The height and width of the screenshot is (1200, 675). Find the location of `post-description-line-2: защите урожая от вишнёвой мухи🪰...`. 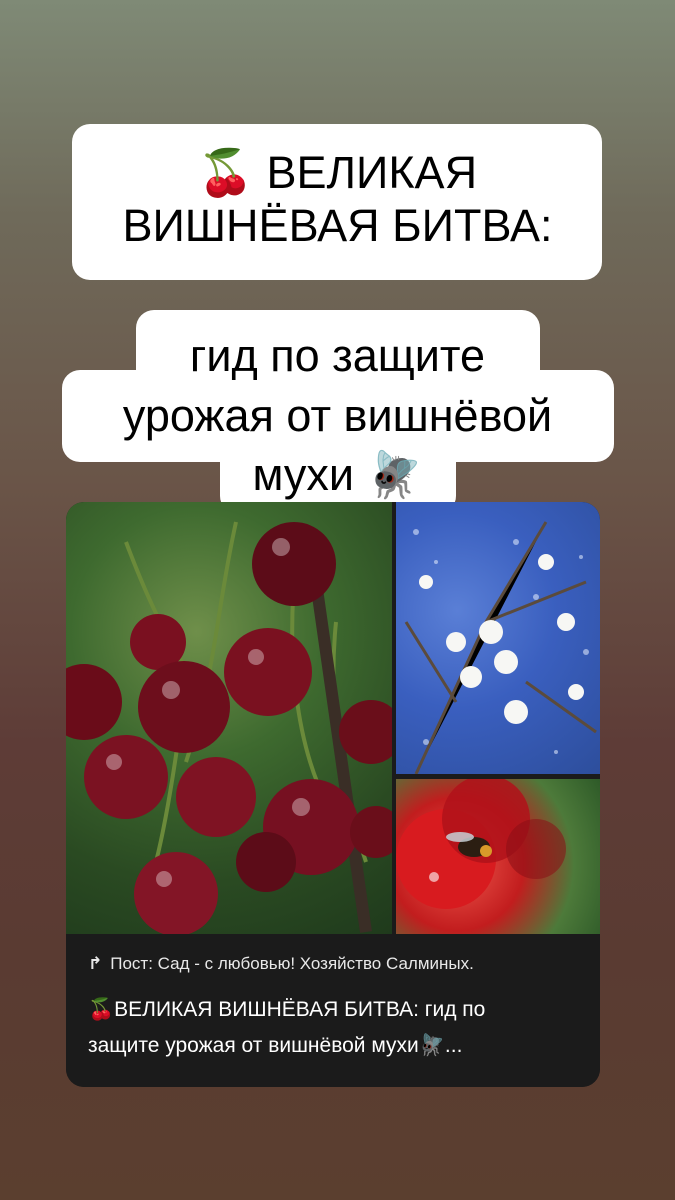

post-description-line-2: защите урожая от вишнёвой мухи🪰... is located at coordinates (275, 1045).